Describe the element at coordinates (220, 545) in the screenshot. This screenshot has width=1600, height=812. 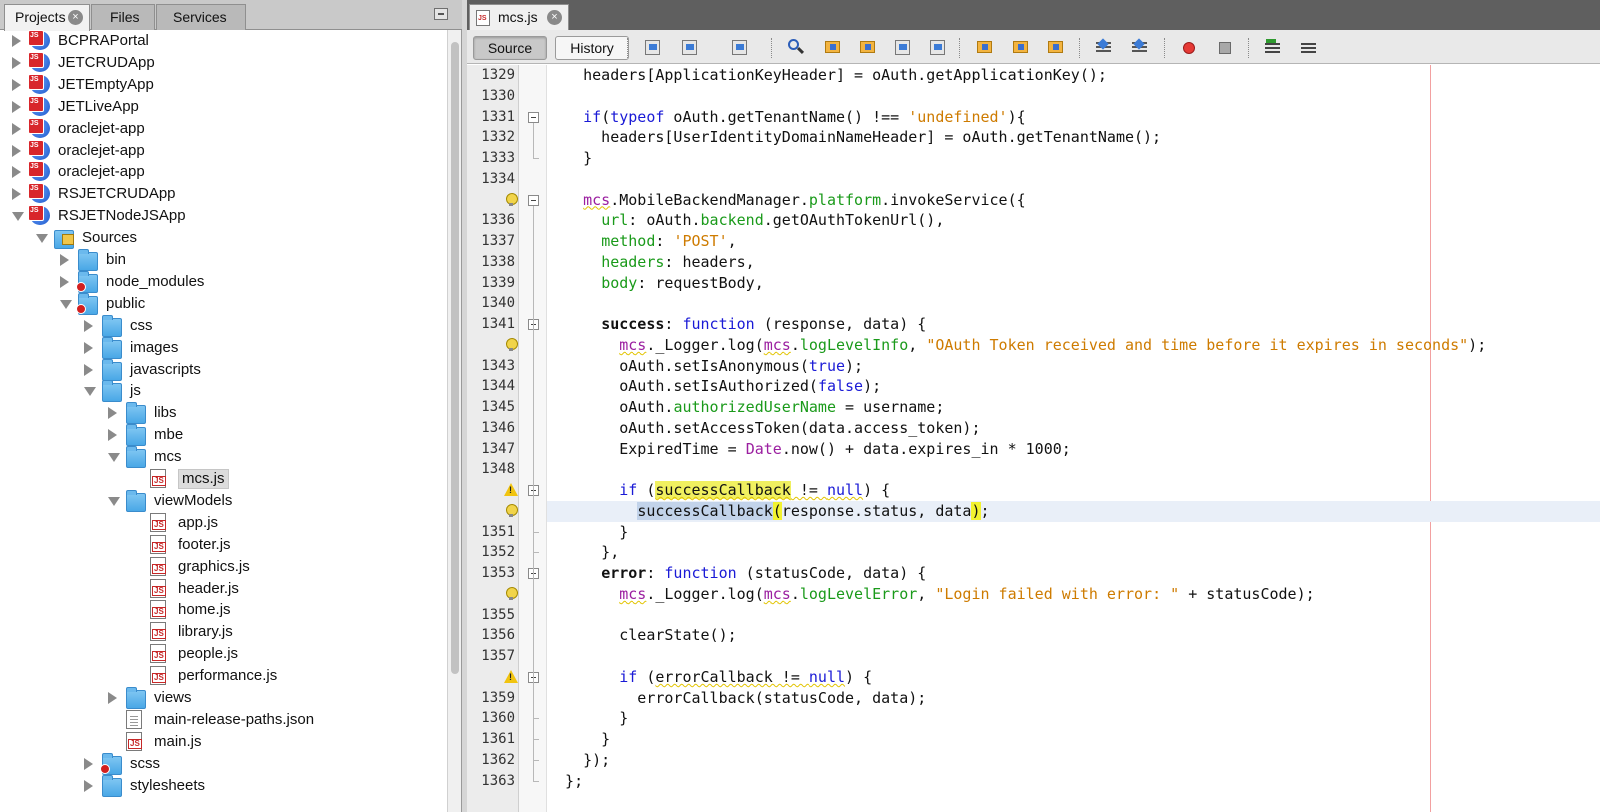
I see `tree-item: footer.js` at that location.